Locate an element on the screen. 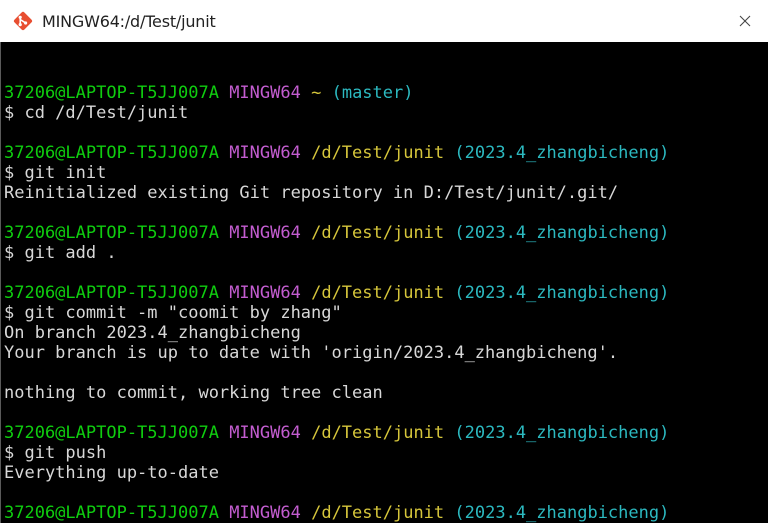 This screenshot has width=768, height=523. output-line: $ git add . is located at coordinates (384, 253).